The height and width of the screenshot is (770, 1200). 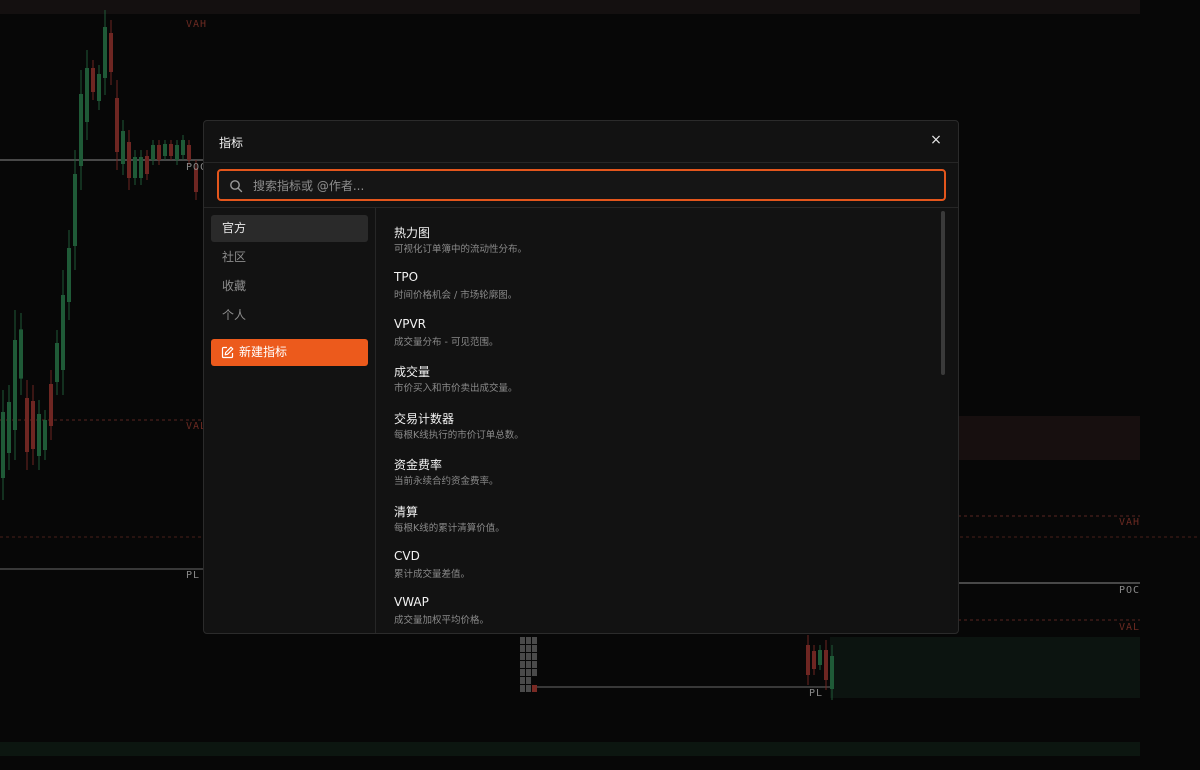 What do you see at coordinates (289, 315) in the screenshot?
I see `sidebar-item-personal: 个人` at bounding box center [289, 315].